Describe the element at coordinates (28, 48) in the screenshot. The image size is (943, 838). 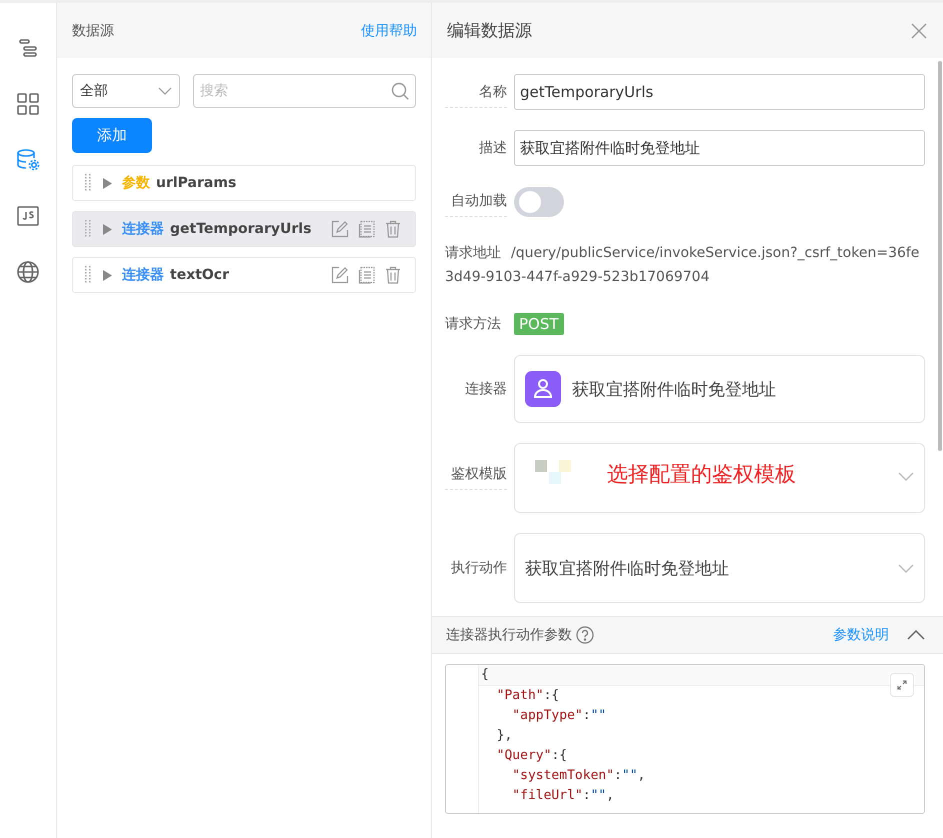
I see `outline-icon` at that location.